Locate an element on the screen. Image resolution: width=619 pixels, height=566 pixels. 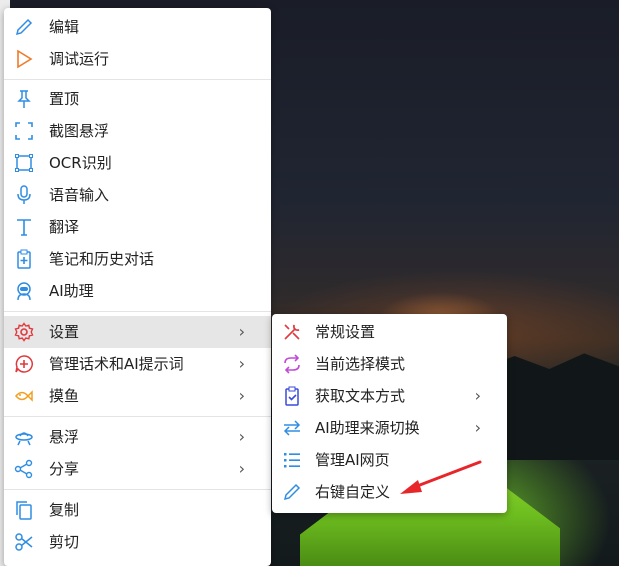
menu-item-label: 语音输入 is located at coordinates (79, 195).